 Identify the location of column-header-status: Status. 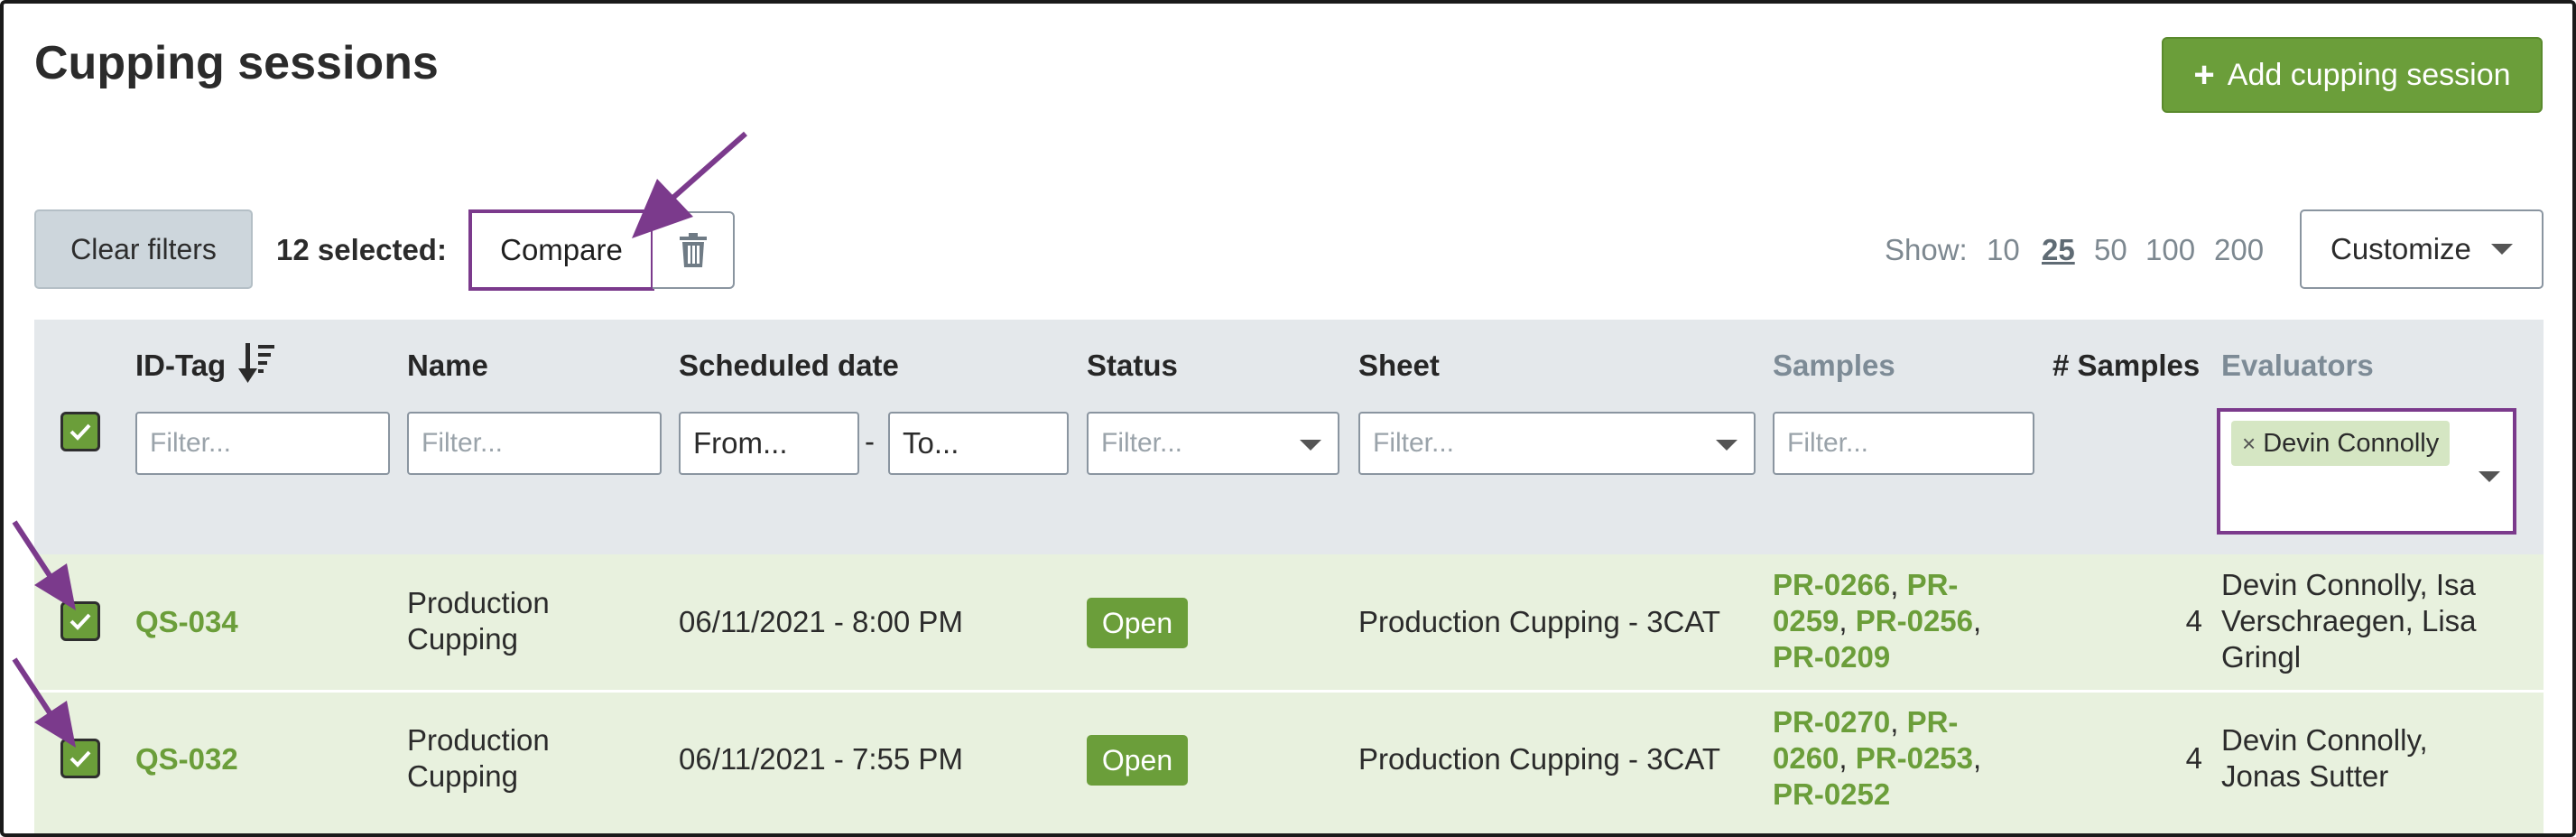
(1132, 366).